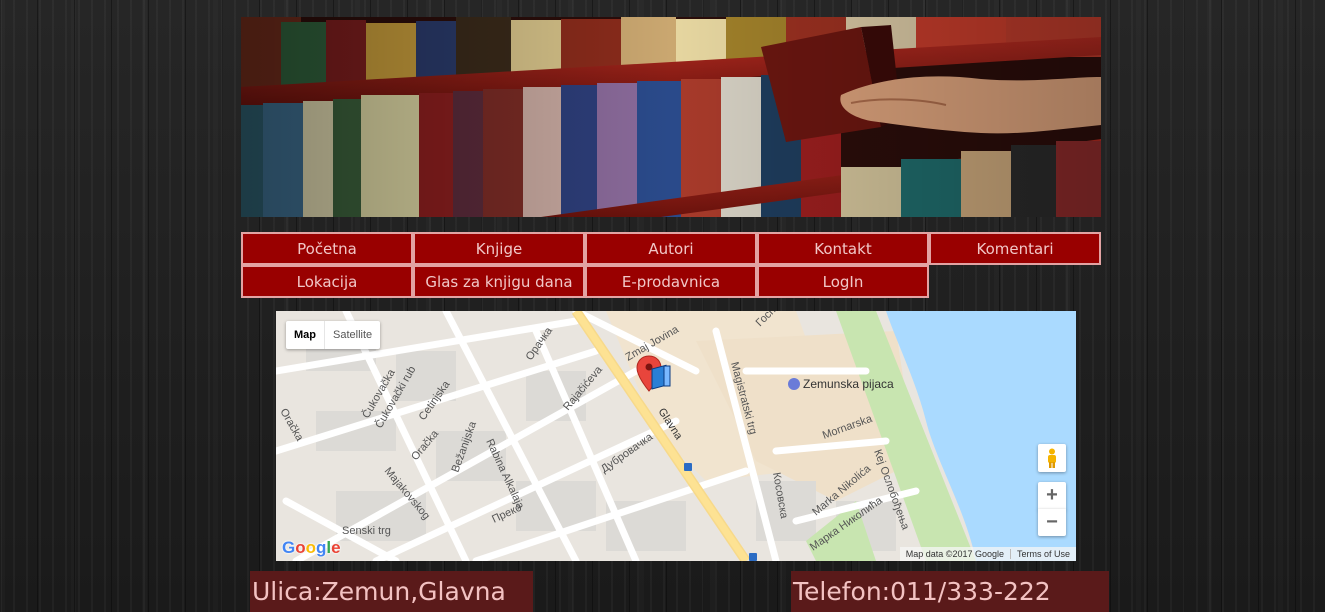 The width and height of the screenshot is (1325, 612). Describe the element at coordinates (1052, 496) in the screenshot. I see `zoom-in-button: +` at that location.